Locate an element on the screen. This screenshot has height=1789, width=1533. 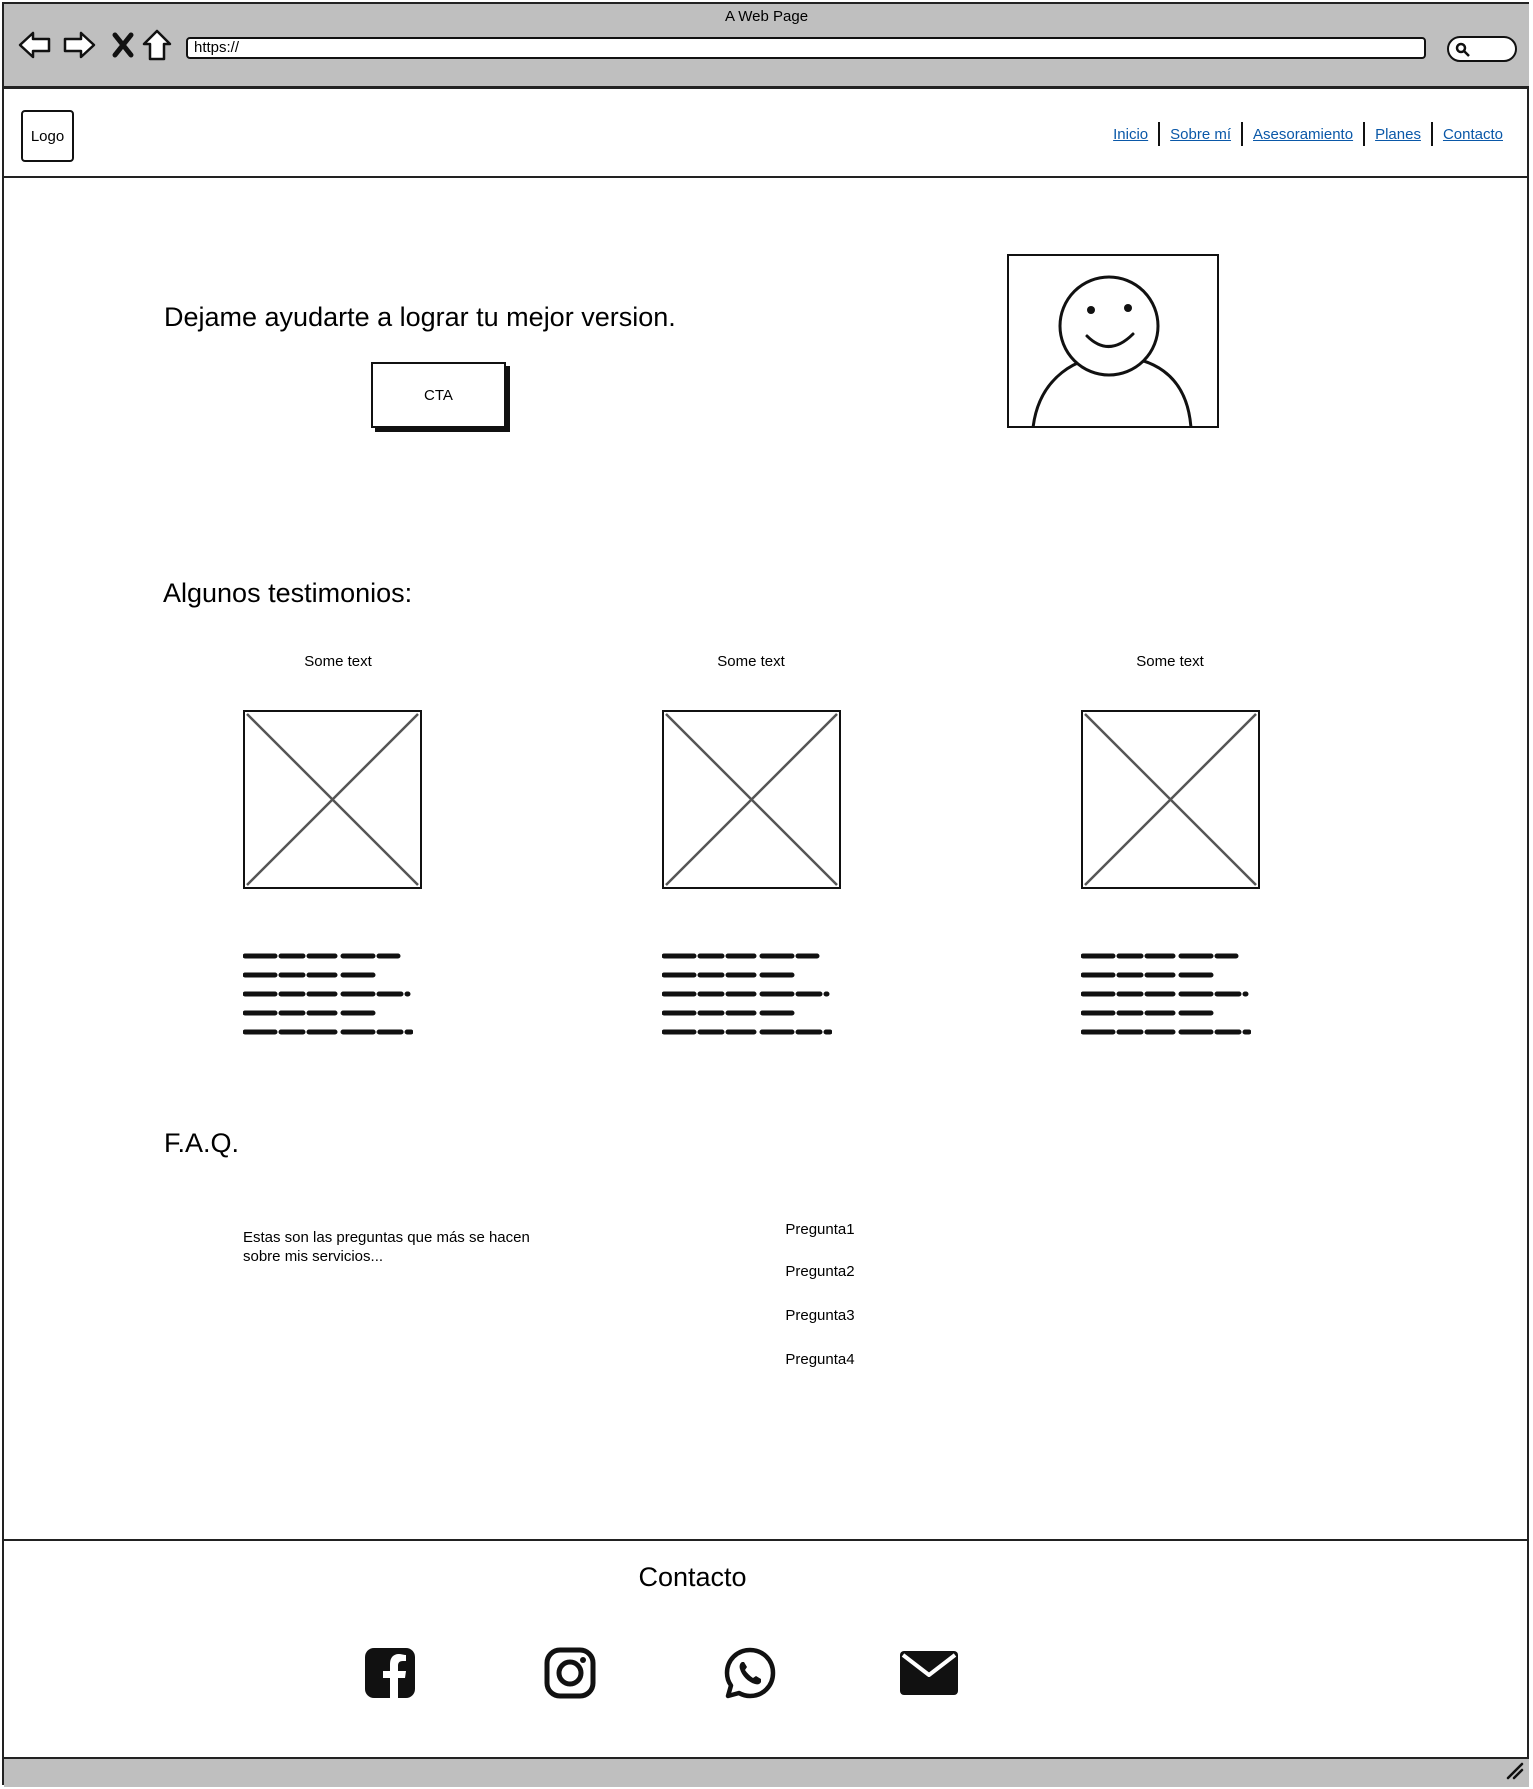
faq-question: Pregunta3 is located at coordinates (820, 1315).